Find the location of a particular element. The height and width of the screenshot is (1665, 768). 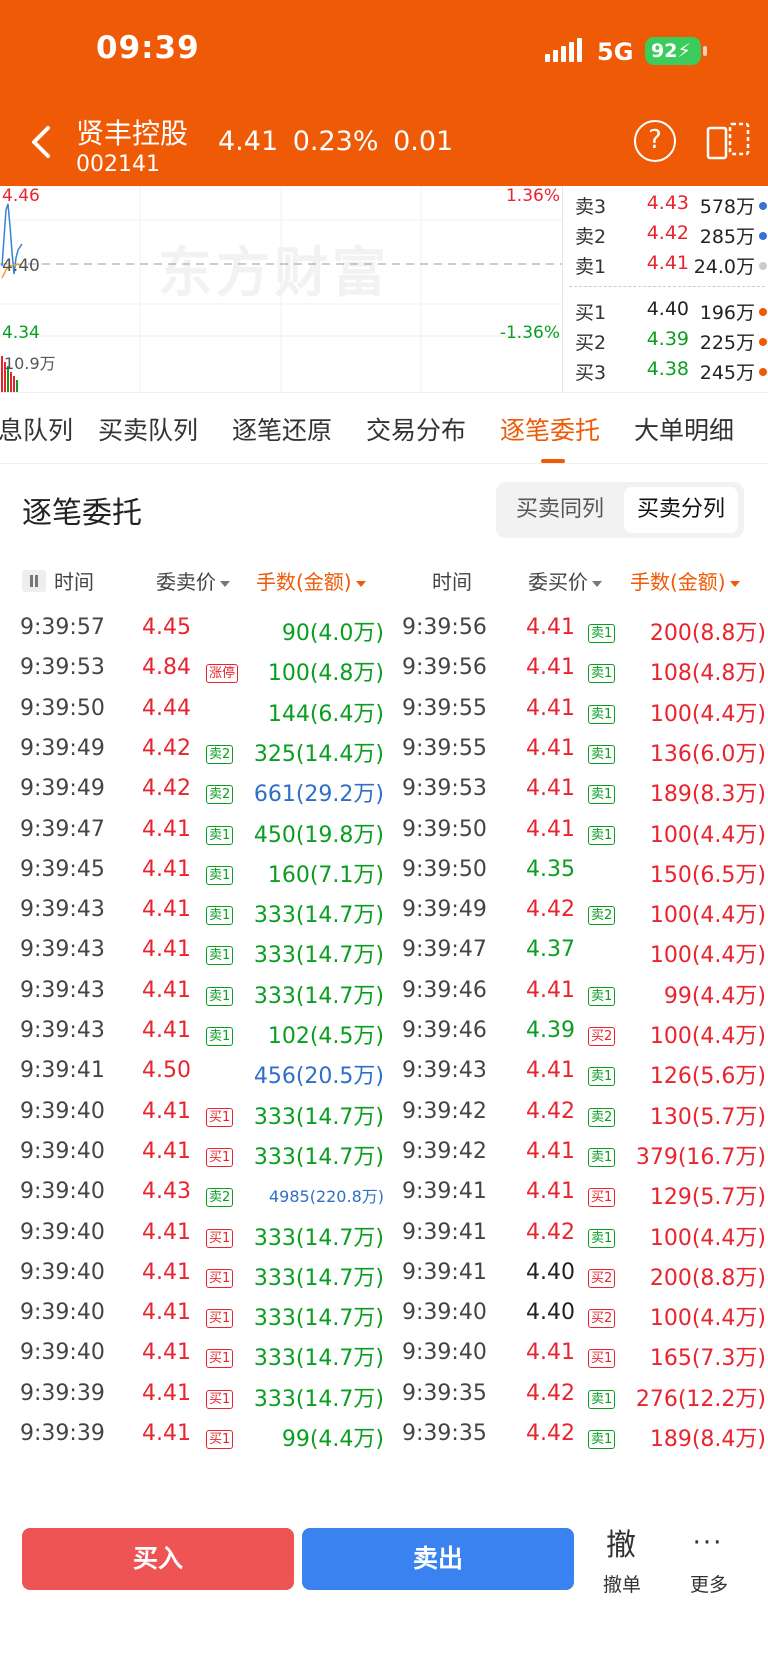

sell-price: 4.50 is located at coordinates (166, 1071).